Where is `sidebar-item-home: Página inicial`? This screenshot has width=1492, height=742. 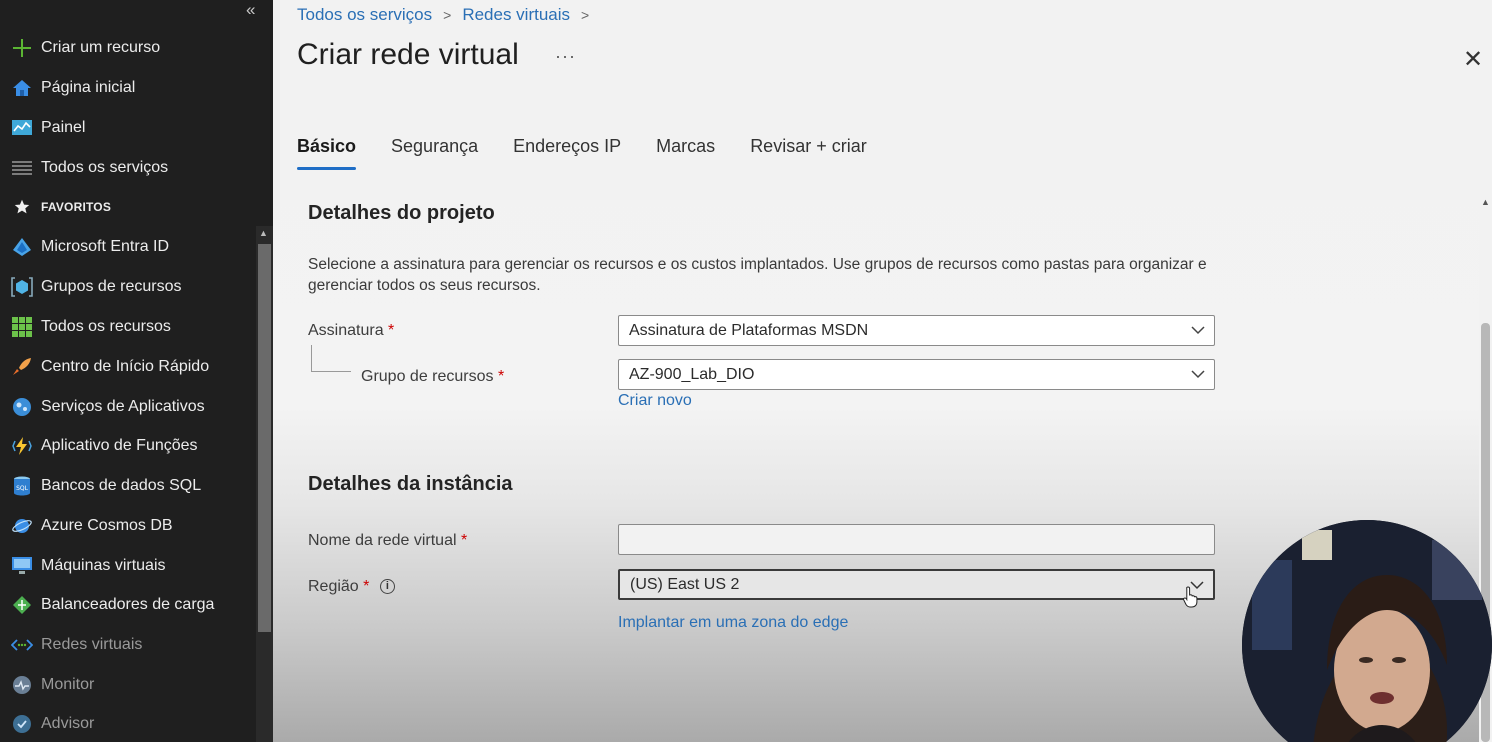
sidebar-item-home: Página inicial is located at coordinates (128, 88).